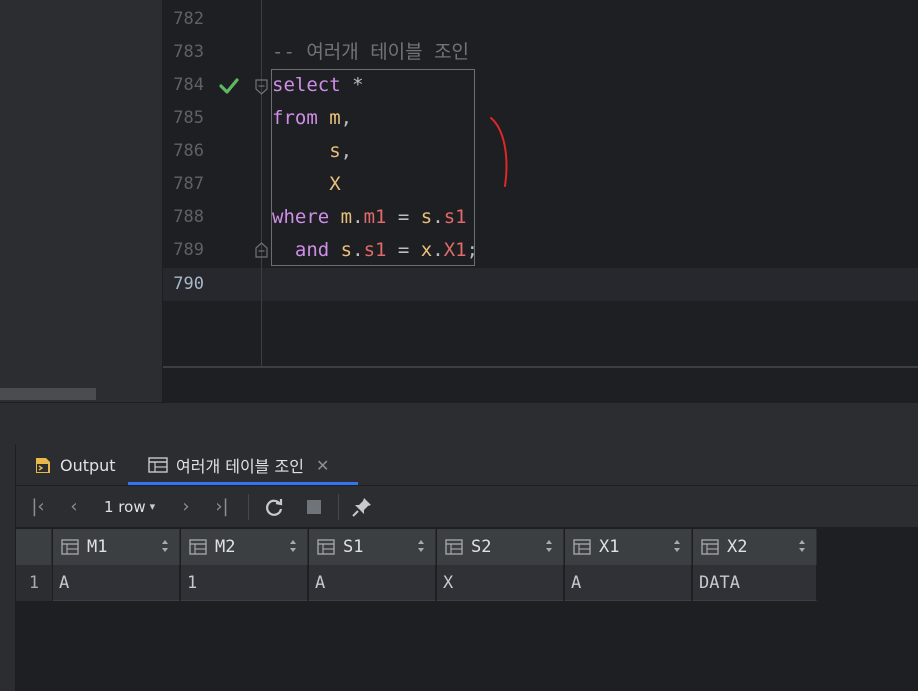 The width and height of the screenshot is (918, 691). I want to click on tab-output-label: Output, so click(88, 465).